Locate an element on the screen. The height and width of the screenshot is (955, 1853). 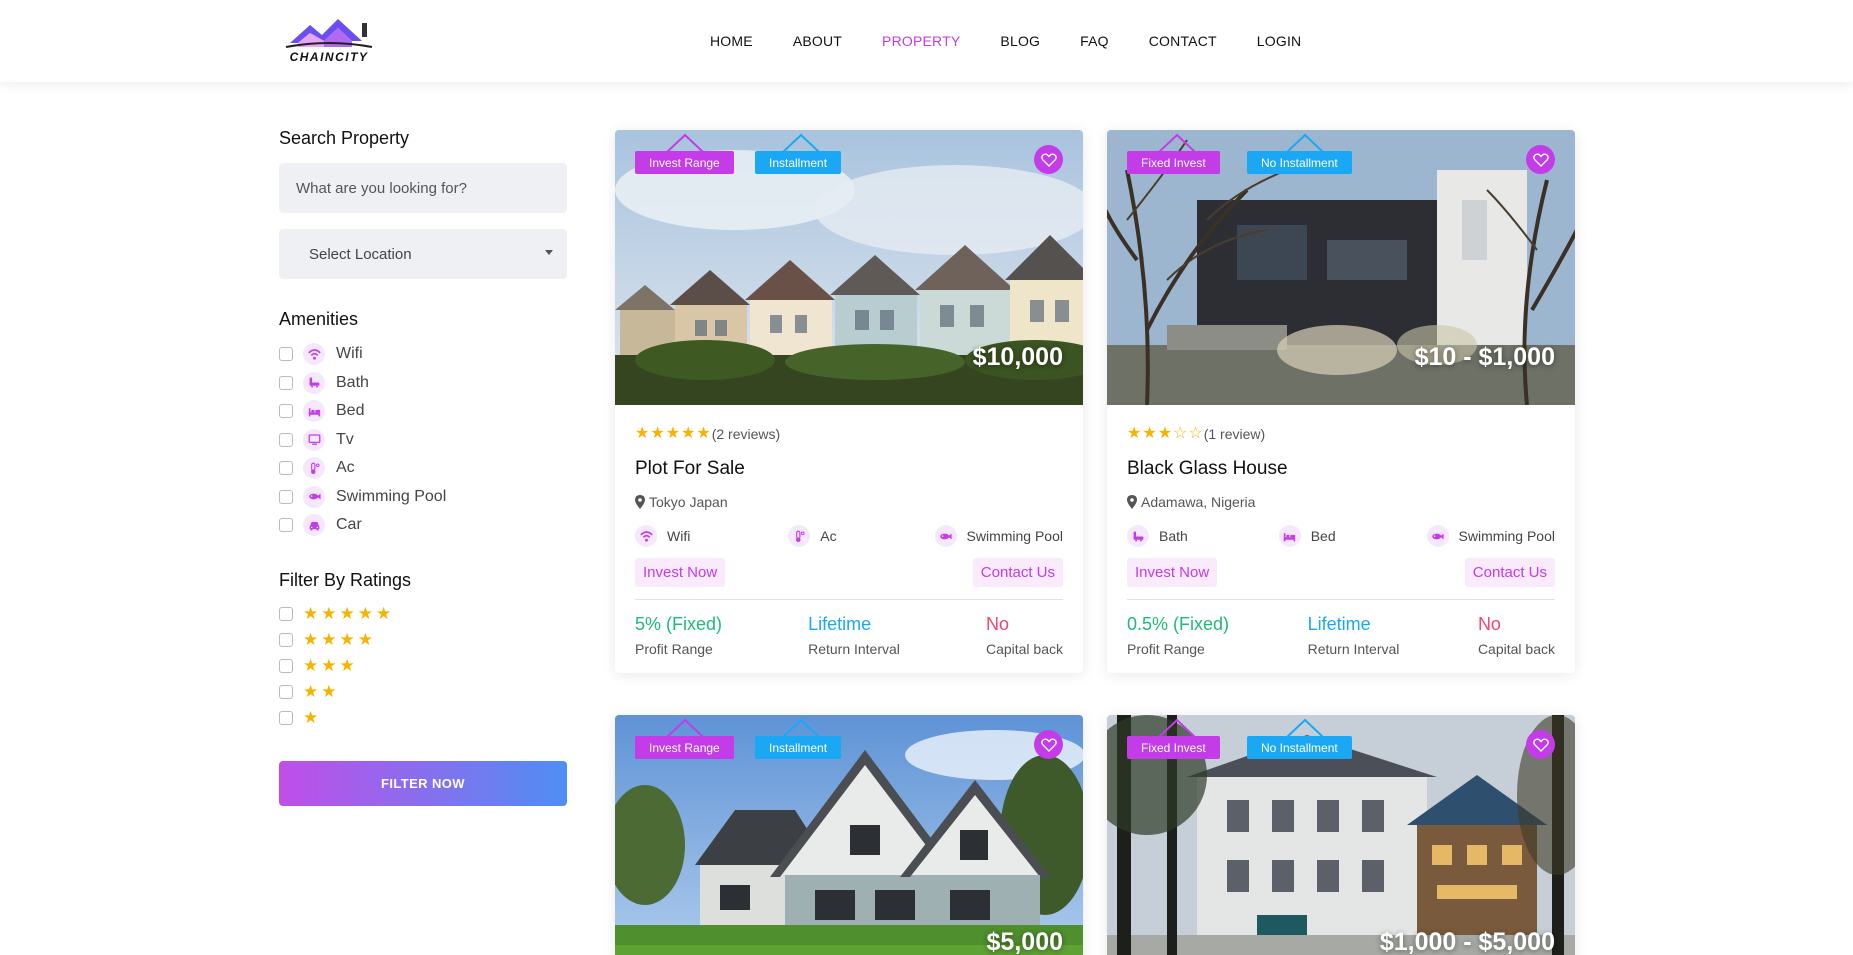
rating-row: ★ ★ ★ ★ ★ (2 reviews) is located at coordinates (849, 434).